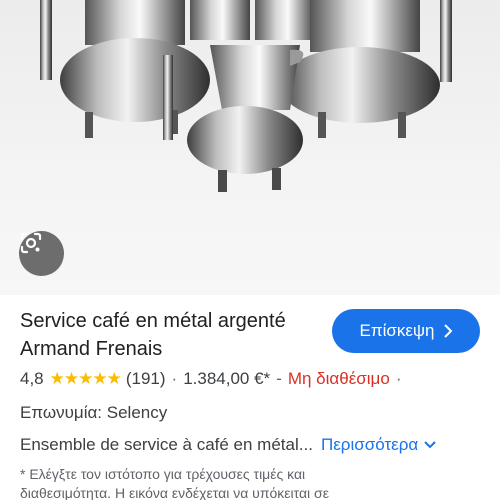 The width and height of the screenshot is (500, 500). Describe the element at coordinates (430, 445) in the screenshot. I see `chevron-down-icon` at that location.